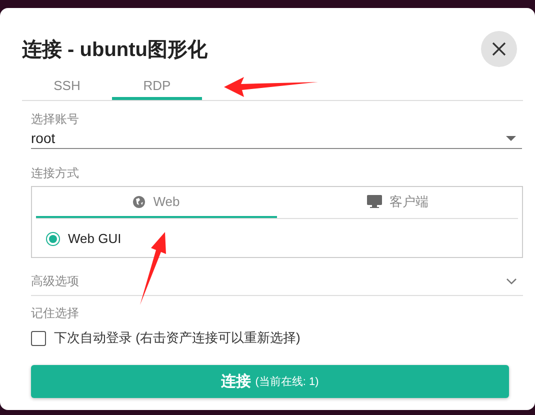  I want to click on method-tab: Web, so click(156, 202).